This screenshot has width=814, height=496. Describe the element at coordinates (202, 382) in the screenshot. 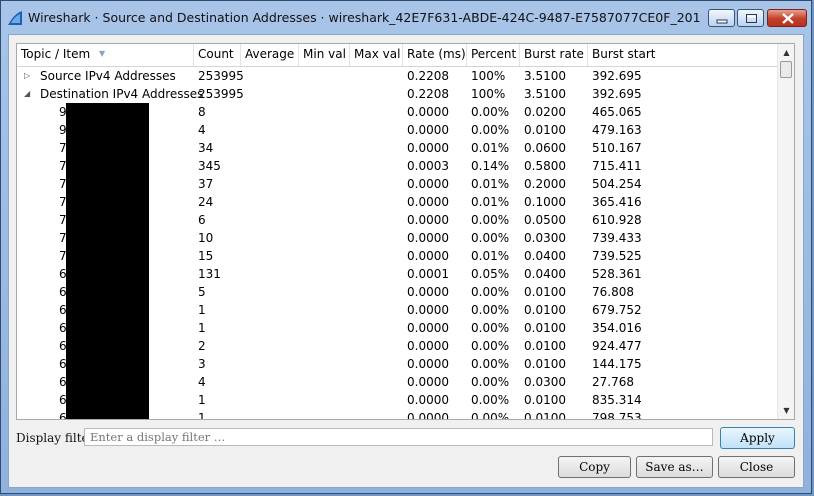

I see `cell-count: 4` at that location.